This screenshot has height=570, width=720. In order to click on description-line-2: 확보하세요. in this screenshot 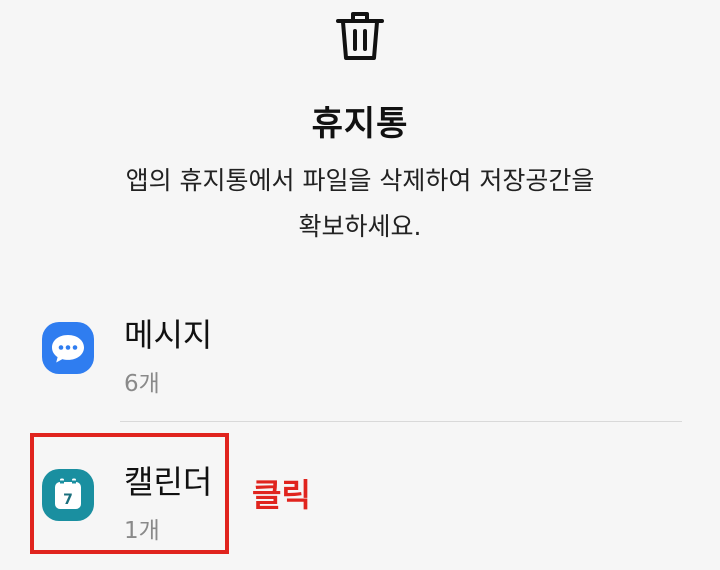, I will do `click(360, 226)`.